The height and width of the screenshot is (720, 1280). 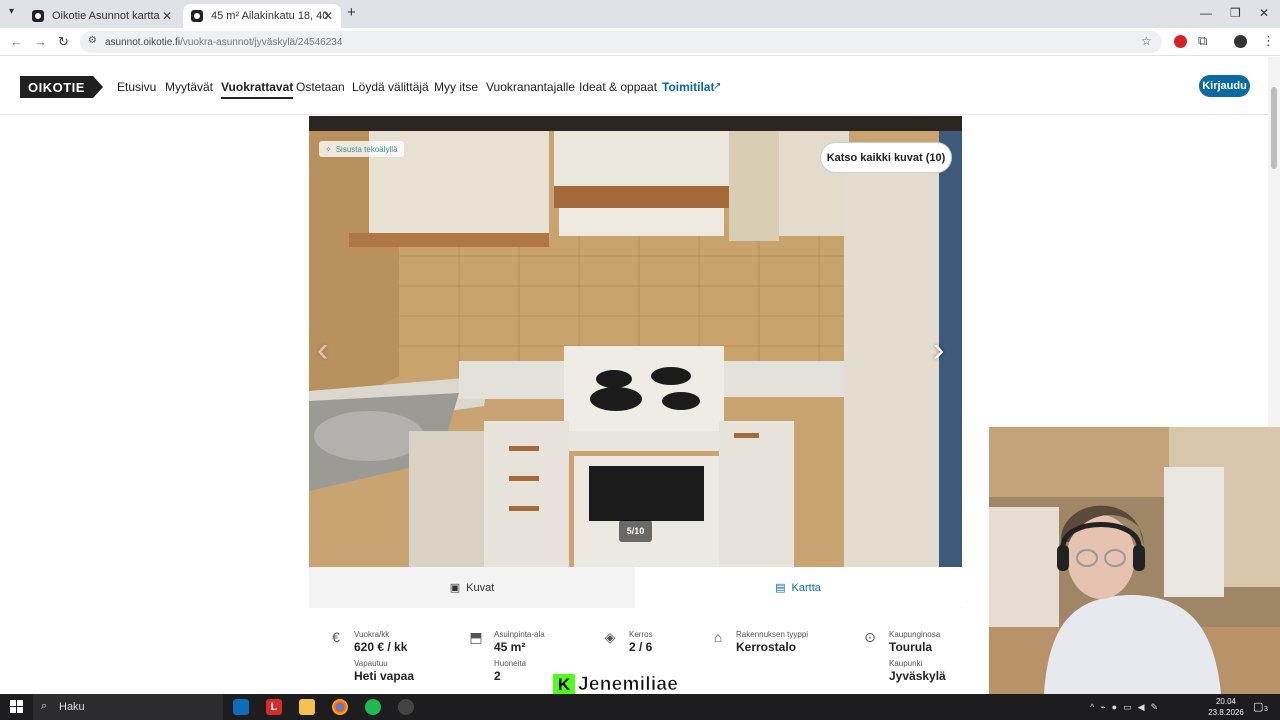 What do you see at coordinates (241, 707) in the screenshot?
I see `outlook-app-icon` at bounding box center [241, 707].